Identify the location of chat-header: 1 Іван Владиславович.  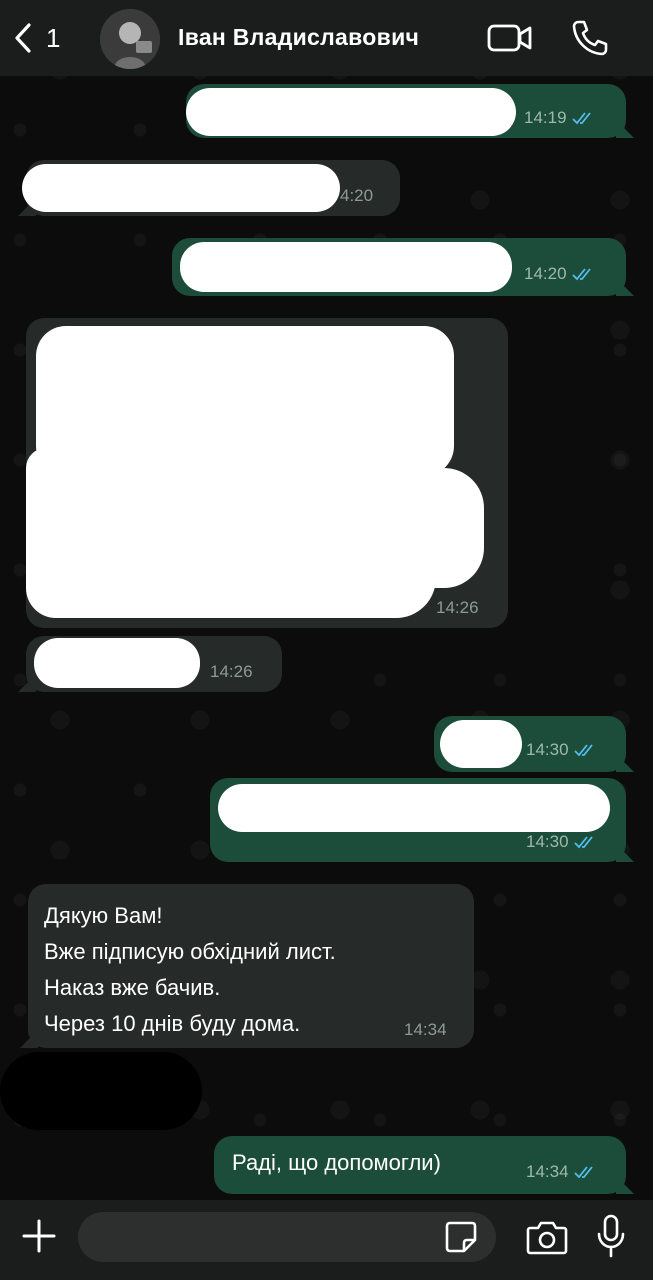
(326, 38).